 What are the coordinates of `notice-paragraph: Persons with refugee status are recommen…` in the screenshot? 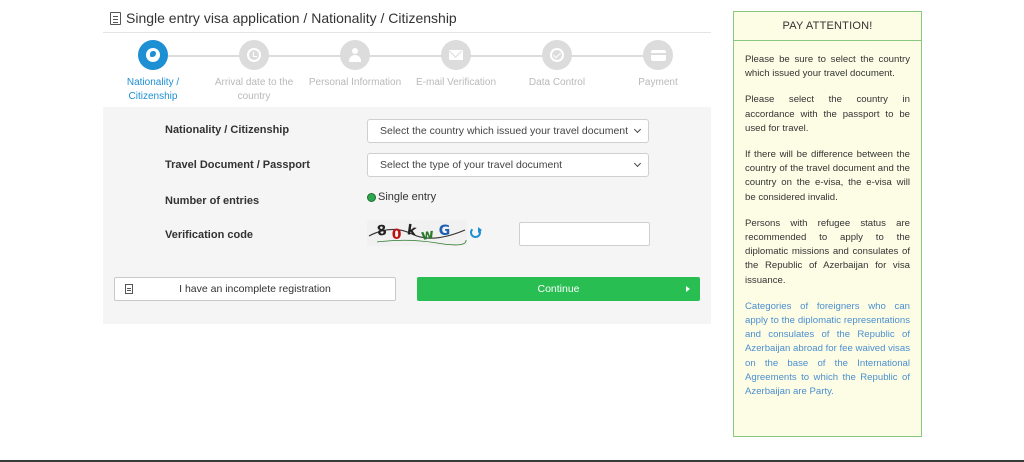 It's located at (827, 251).